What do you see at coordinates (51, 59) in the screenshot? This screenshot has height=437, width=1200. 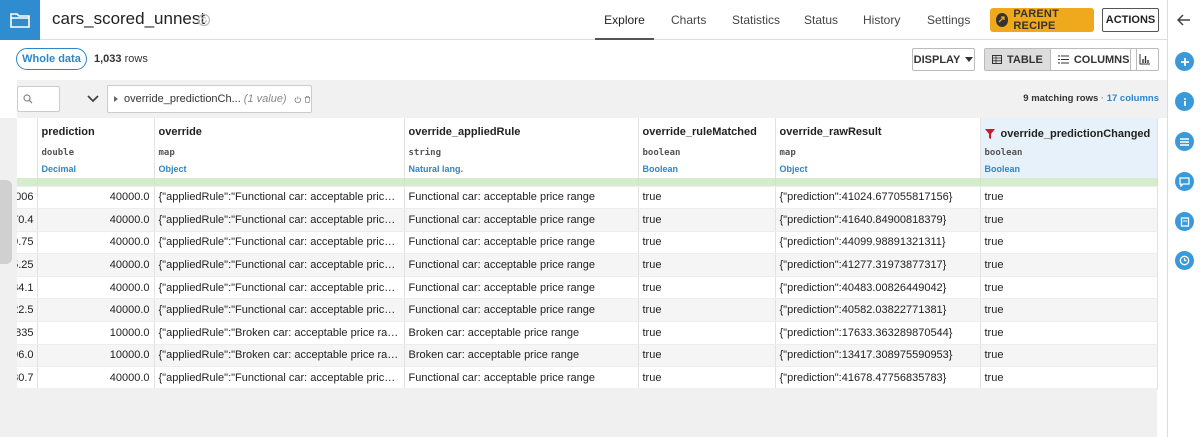 I see `whole-data-pill: Whole data` at bounding box center [51, 59].